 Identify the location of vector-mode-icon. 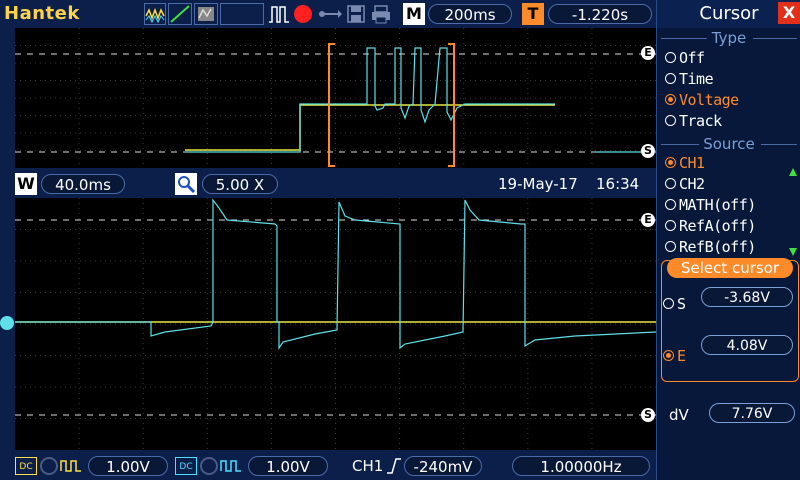
(180, 14).